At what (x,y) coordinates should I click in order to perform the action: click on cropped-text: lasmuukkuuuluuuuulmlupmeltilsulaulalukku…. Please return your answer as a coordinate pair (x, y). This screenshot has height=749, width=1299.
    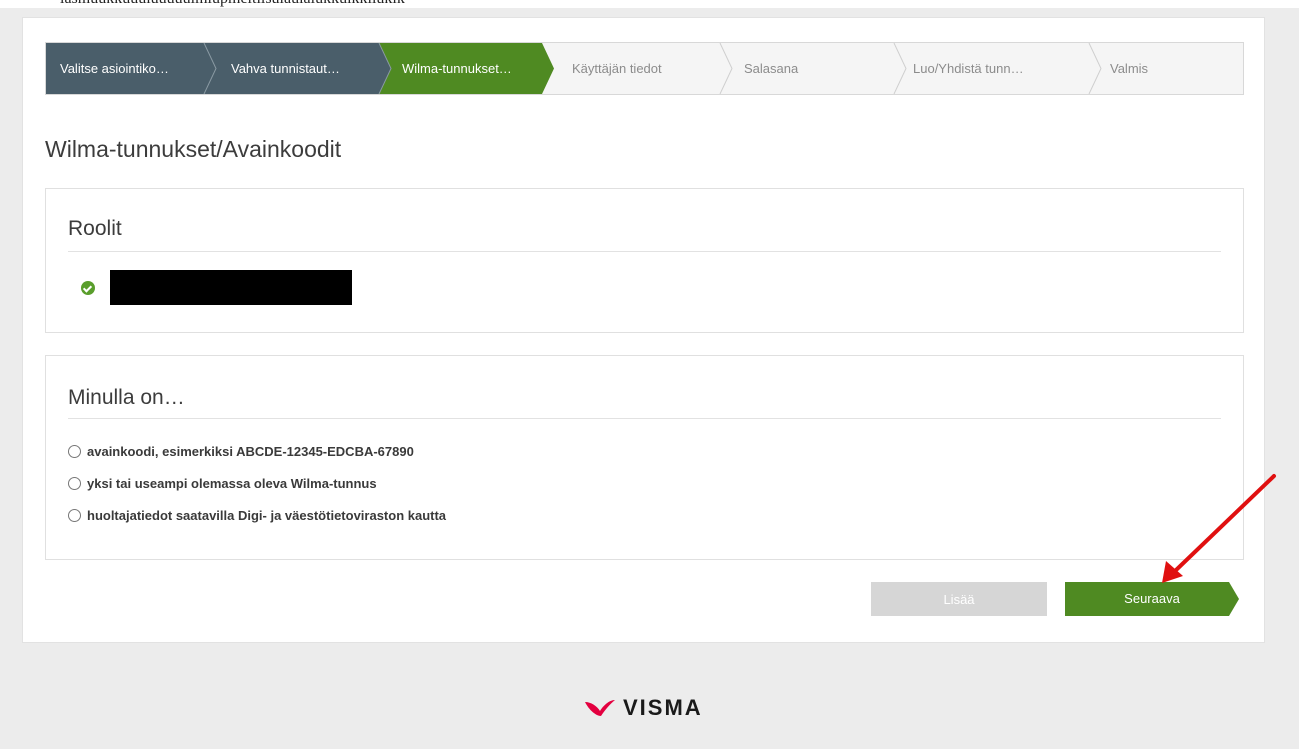
    Looking at the image, I should click on (232, 4).